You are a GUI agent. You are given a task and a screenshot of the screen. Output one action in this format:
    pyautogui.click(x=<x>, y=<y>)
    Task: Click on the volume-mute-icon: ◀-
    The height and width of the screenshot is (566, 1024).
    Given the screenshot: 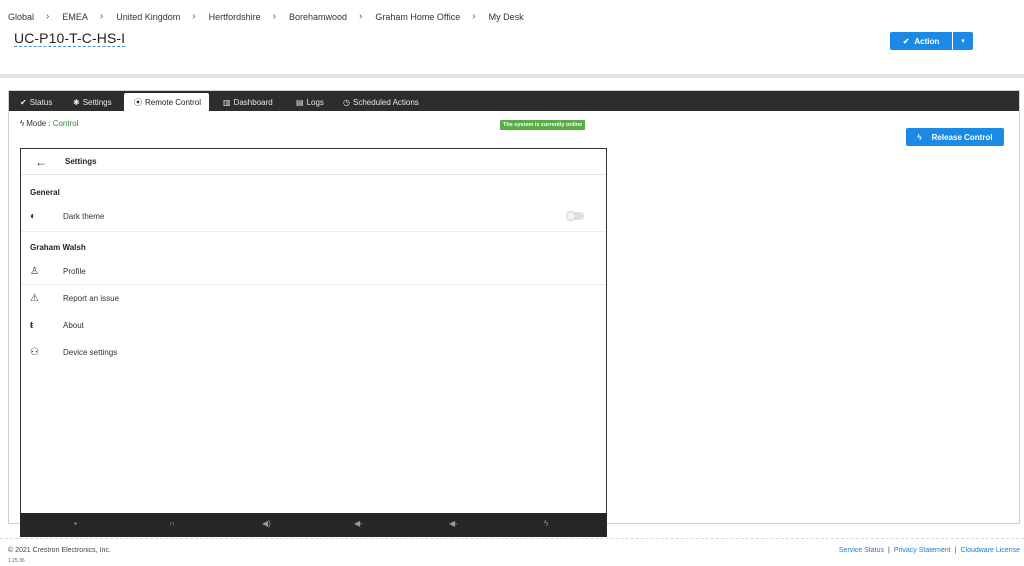 What is the action you would take?
    pyautogui.click(x=453, y=523)
    